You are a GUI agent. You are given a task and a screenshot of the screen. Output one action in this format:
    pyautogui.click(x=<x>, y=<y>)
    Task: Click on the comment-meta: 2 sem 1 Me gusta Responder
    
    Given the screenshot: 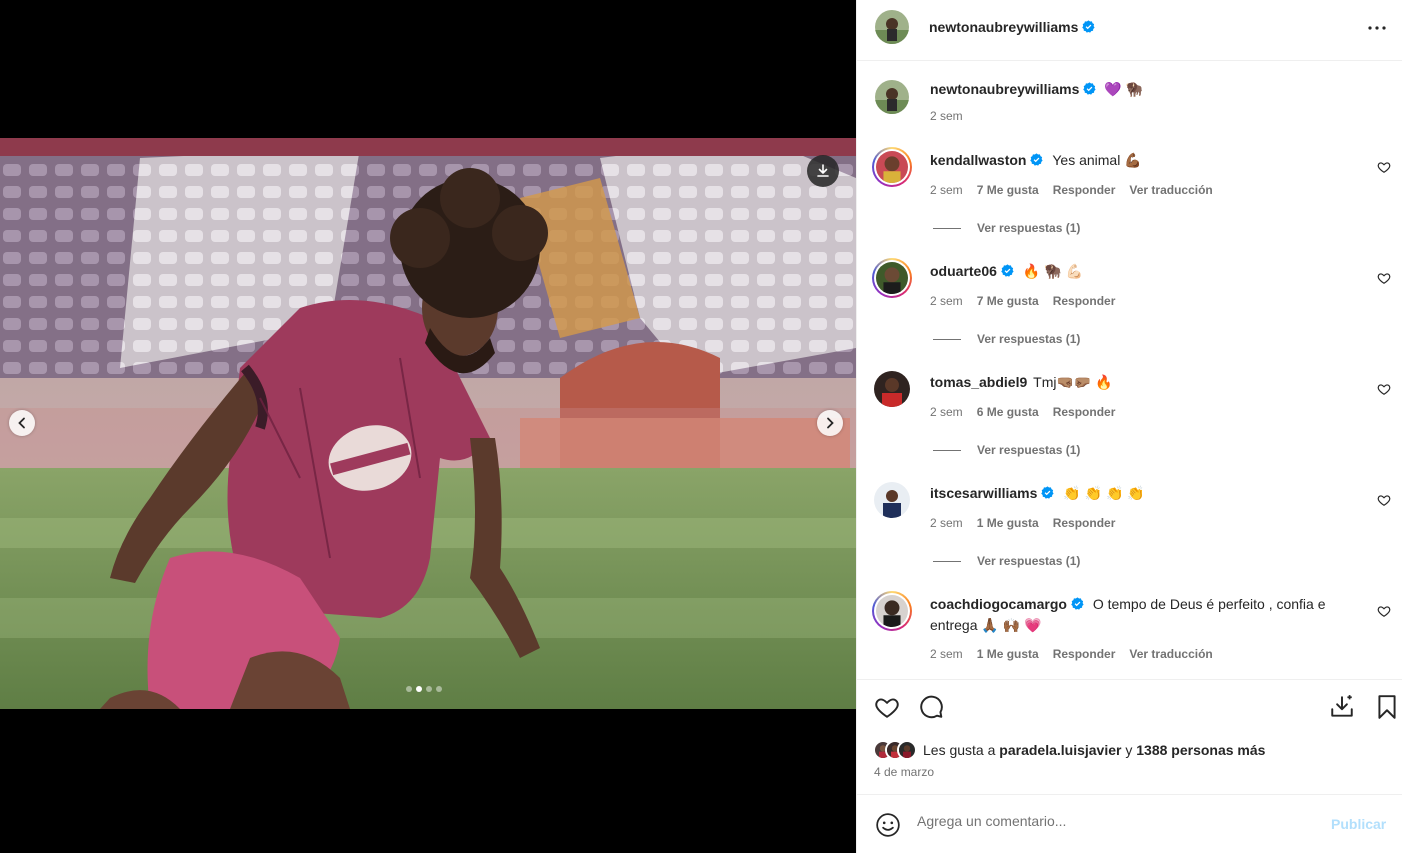 What is the action you would take?
    pyautogui.click(x=1022, y=523)
    